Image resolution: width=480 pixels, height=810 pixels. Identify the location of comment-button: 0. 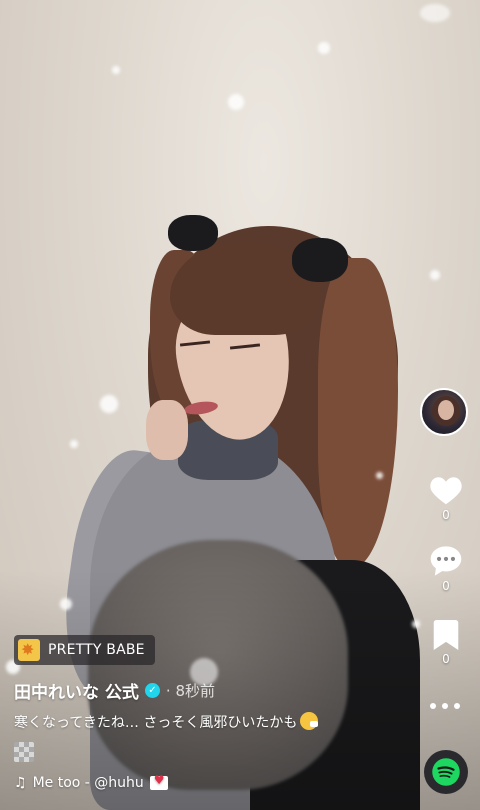
(446, 569).